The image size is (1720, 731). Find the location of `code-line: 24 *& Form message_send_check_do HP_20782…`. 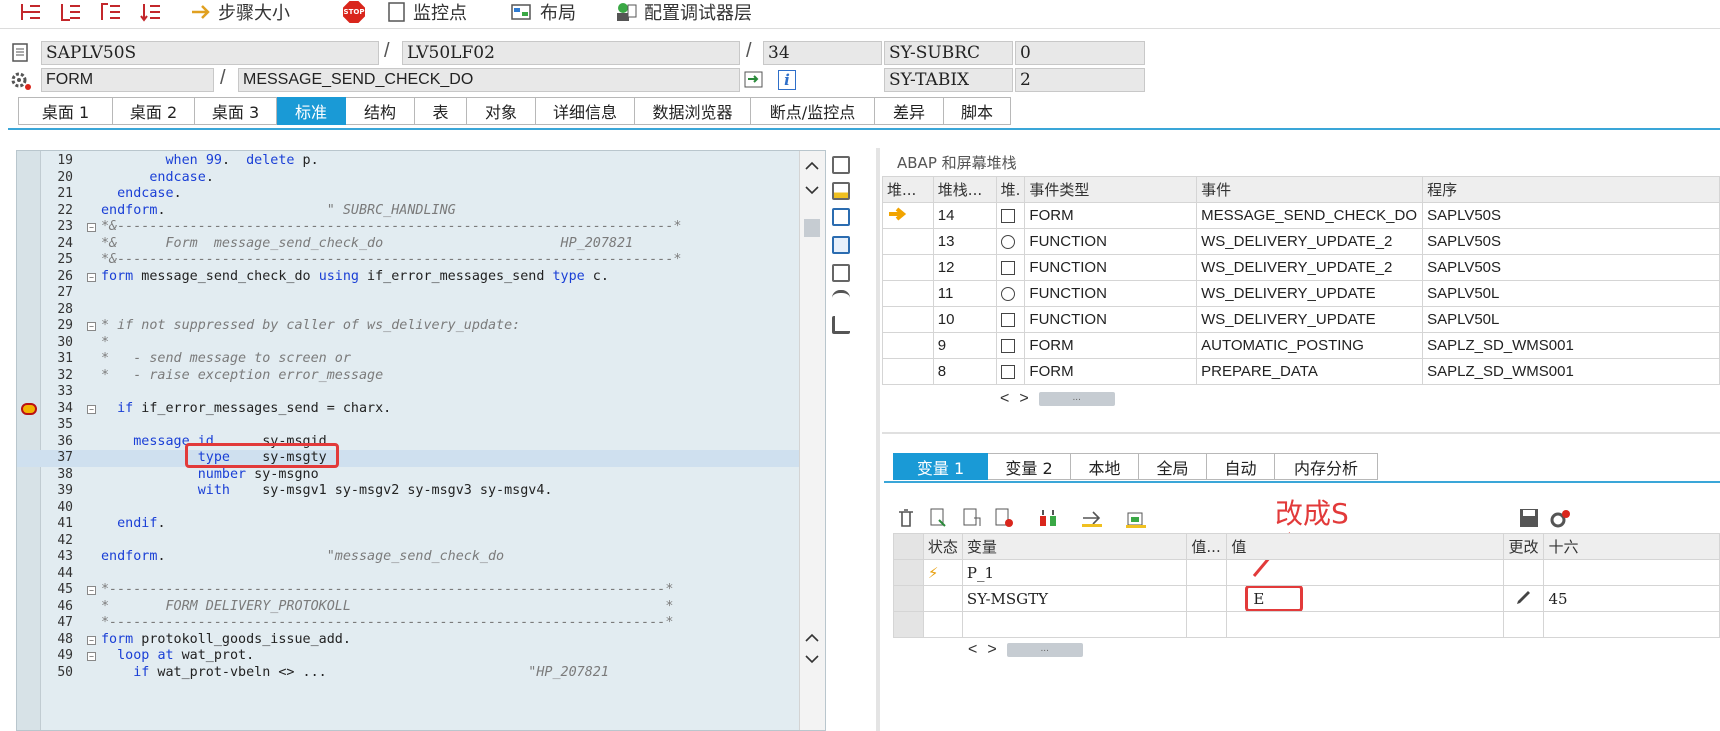

code-line: 24 *& Form message_send_check_do HP_20782… is located at coordinates (410, 244).